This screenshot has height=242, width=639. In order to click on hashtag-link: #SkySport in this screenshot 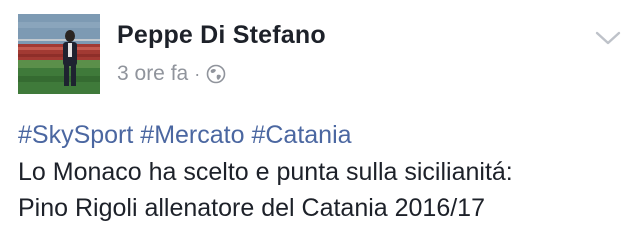, I will do `click(75, 135)`.